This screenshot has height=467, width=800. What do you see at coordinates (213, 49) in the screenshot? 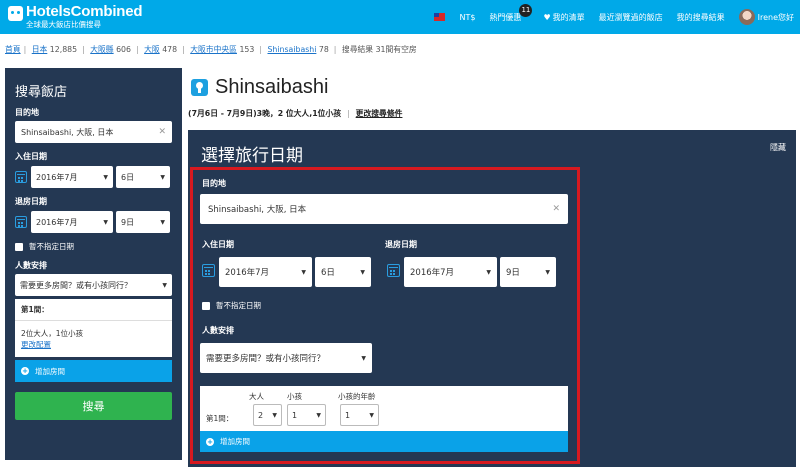
I see `breadcrumb-chuo-ward: 大阪市中央區` at bounding box center [213, 49].